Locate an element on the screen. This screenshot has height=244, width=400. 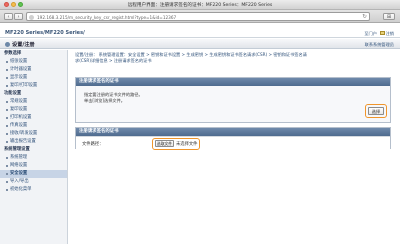
sidebar-section-function-settings: 功能设置 is located at coordinates (13, 93).